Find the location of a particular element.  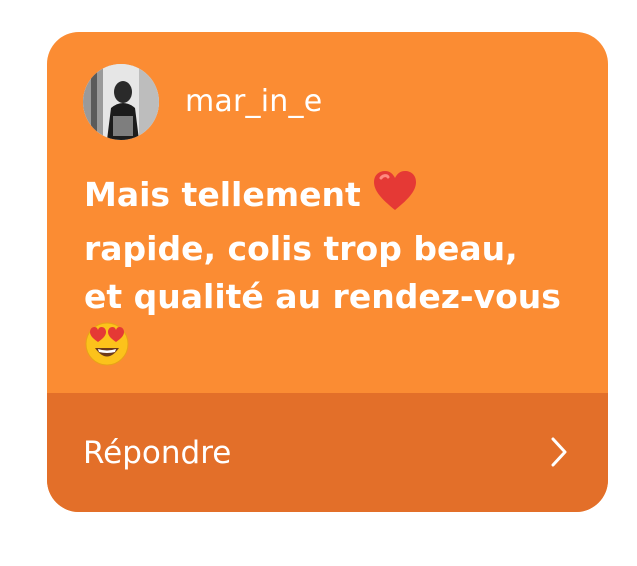

avatar is located at coordinates (121, 102).